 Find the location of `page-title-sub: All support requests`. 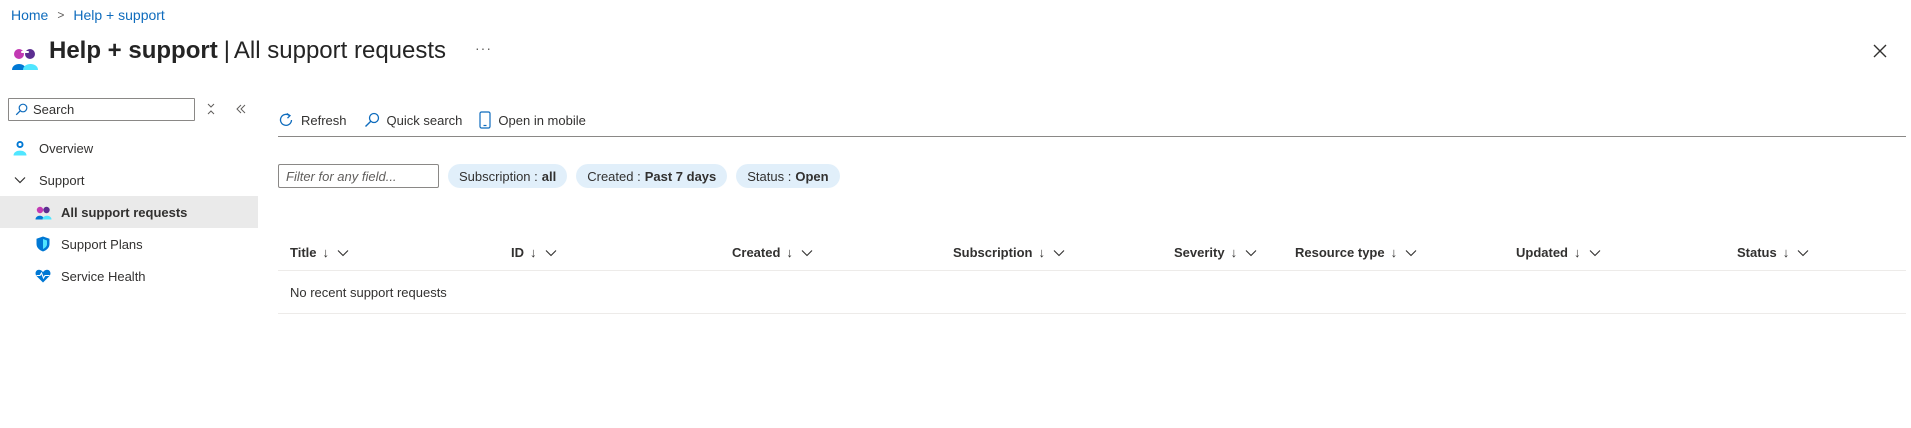

page-title-sub: All support requests is located at coordinates (340, 50).